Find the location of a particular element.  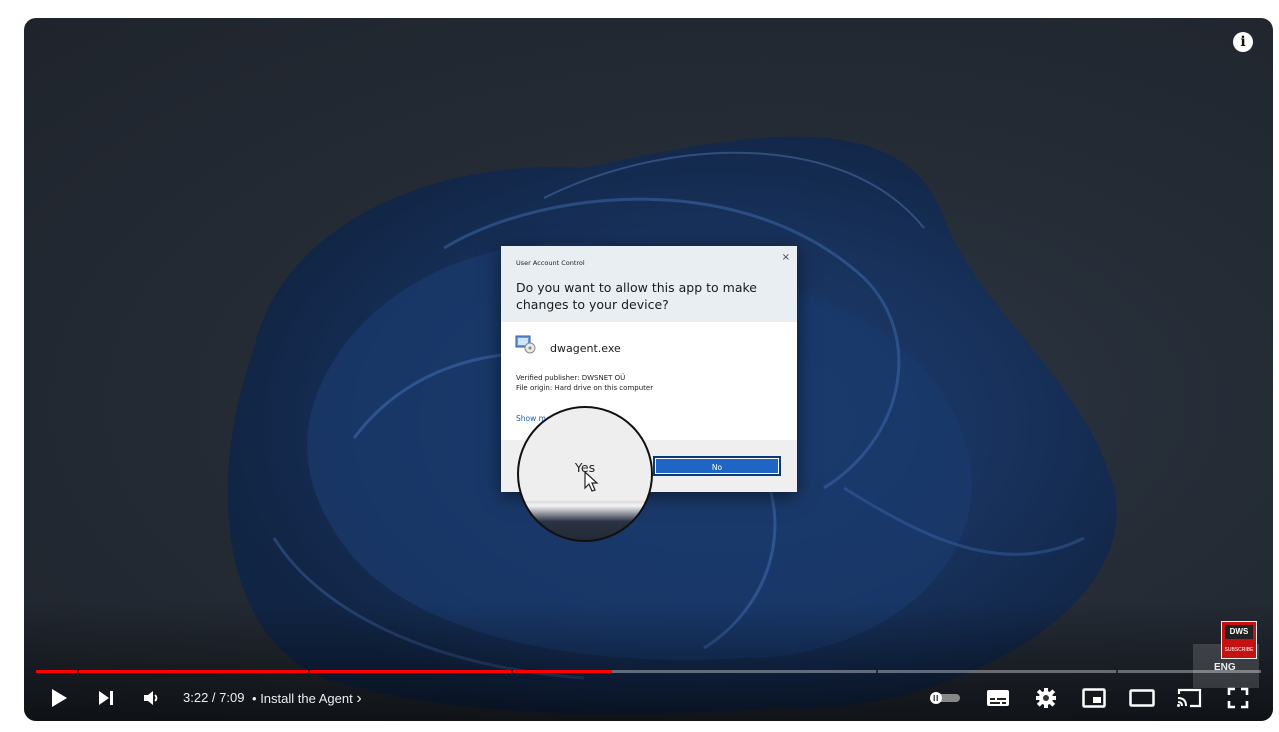

zoom-magnifier: Yes is located at coordinates (585, 474).